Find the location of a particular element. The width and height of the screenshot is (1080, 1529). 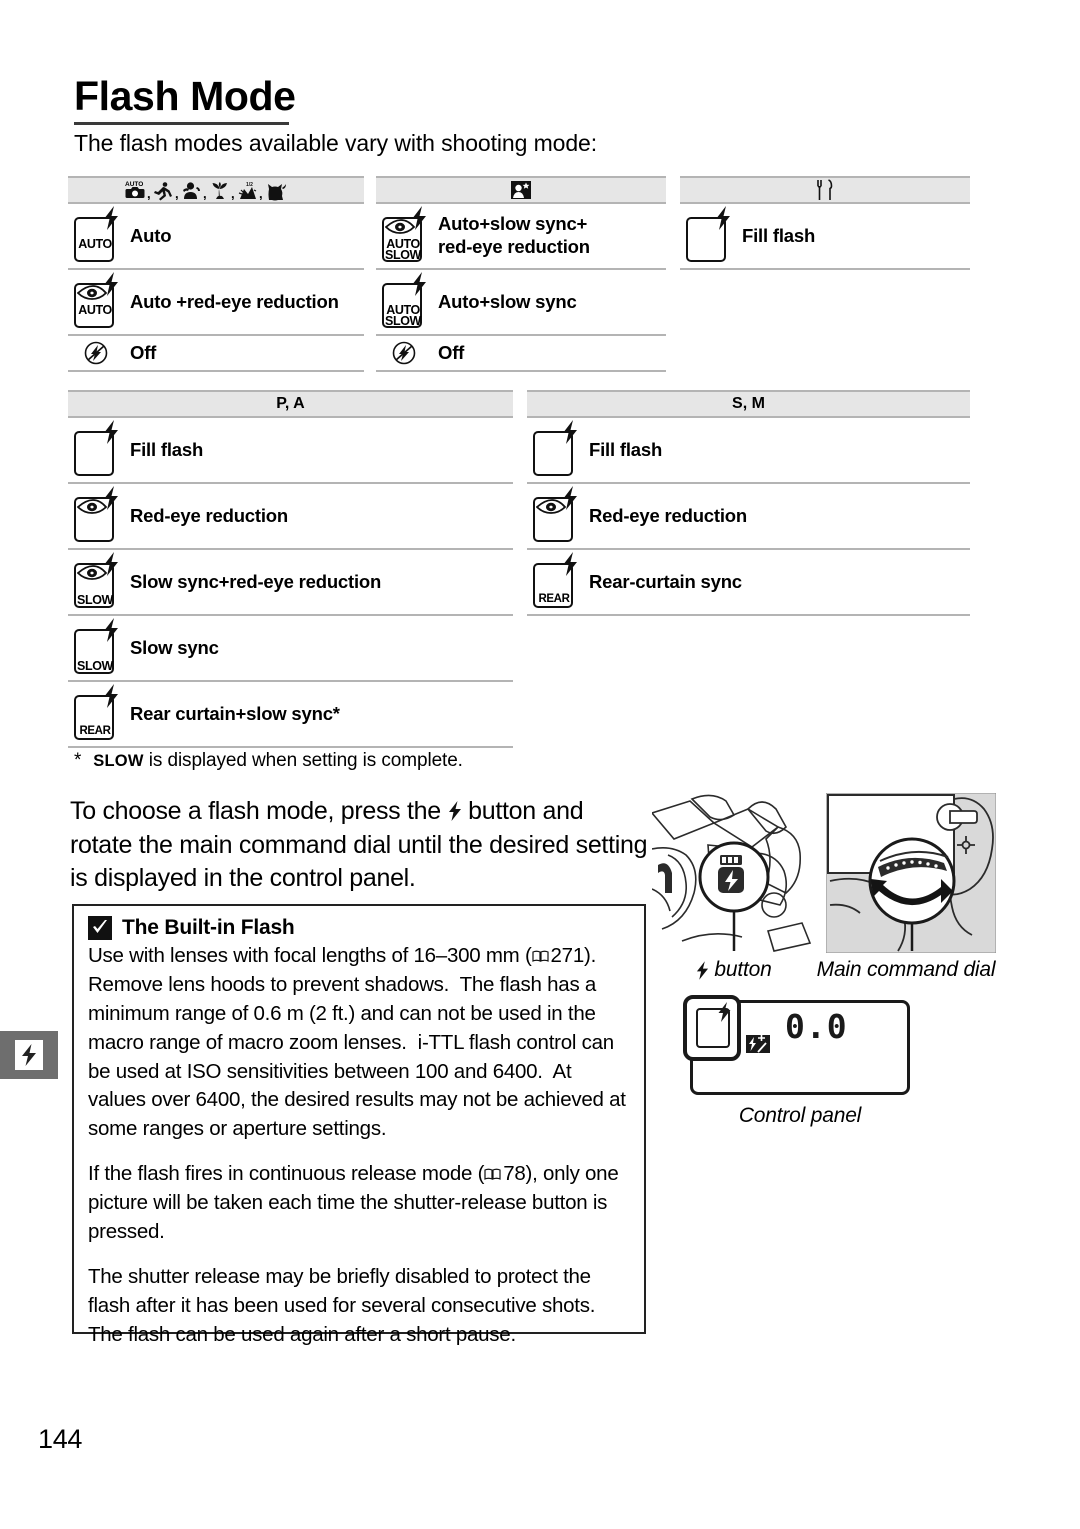

table-header-scene-modes: AUTO , , , , 1/2 , is located at coordinates (216, 190).